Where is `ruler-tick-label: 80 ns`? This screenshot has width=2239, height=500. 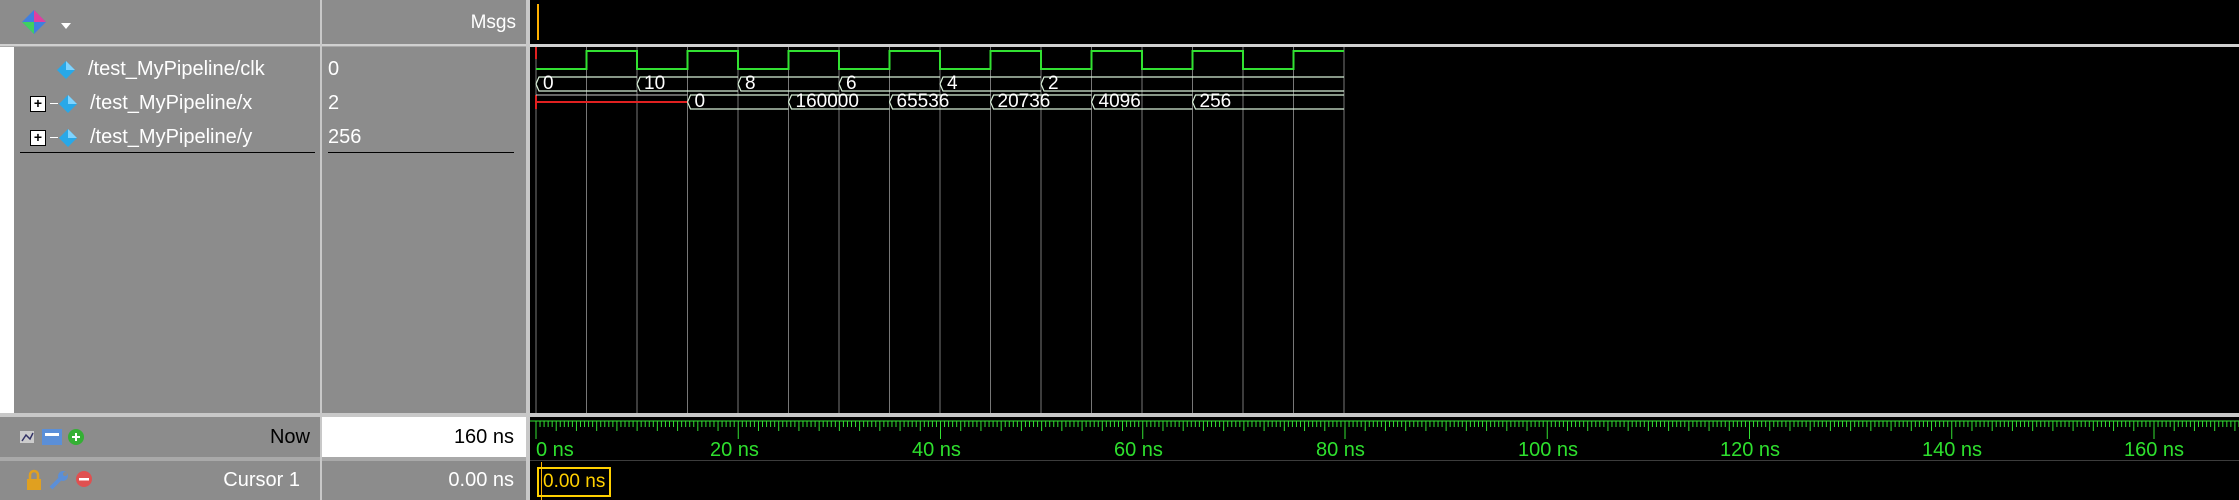
ruler-tick-label: 80 ns is located at coordinates (1340, 450).